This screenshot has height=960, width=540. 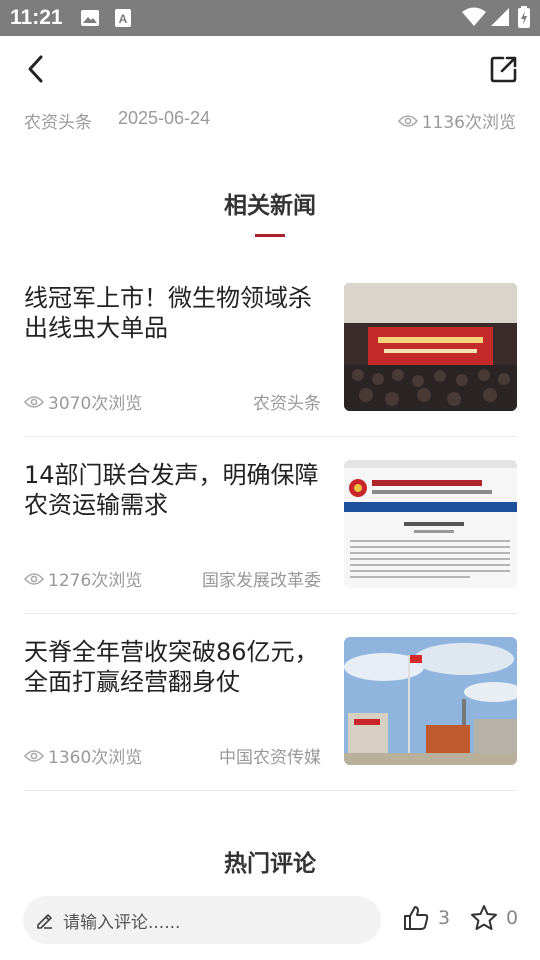 What do you see at coordinates (171, 667) in the screenshot?
I see `news-title: 天脊全年营收突破86亿元，全面打赢经营翻身仗` at bounding box center [171, 667].